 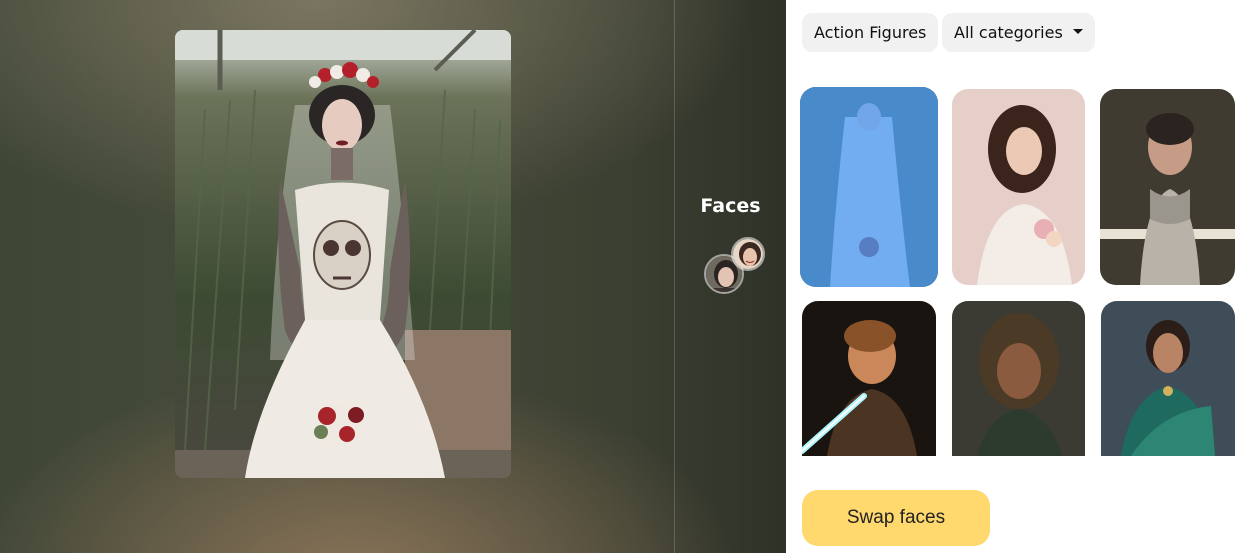 I want to click on category-dropdown-label: All categories, so click(x=1008, y=32).